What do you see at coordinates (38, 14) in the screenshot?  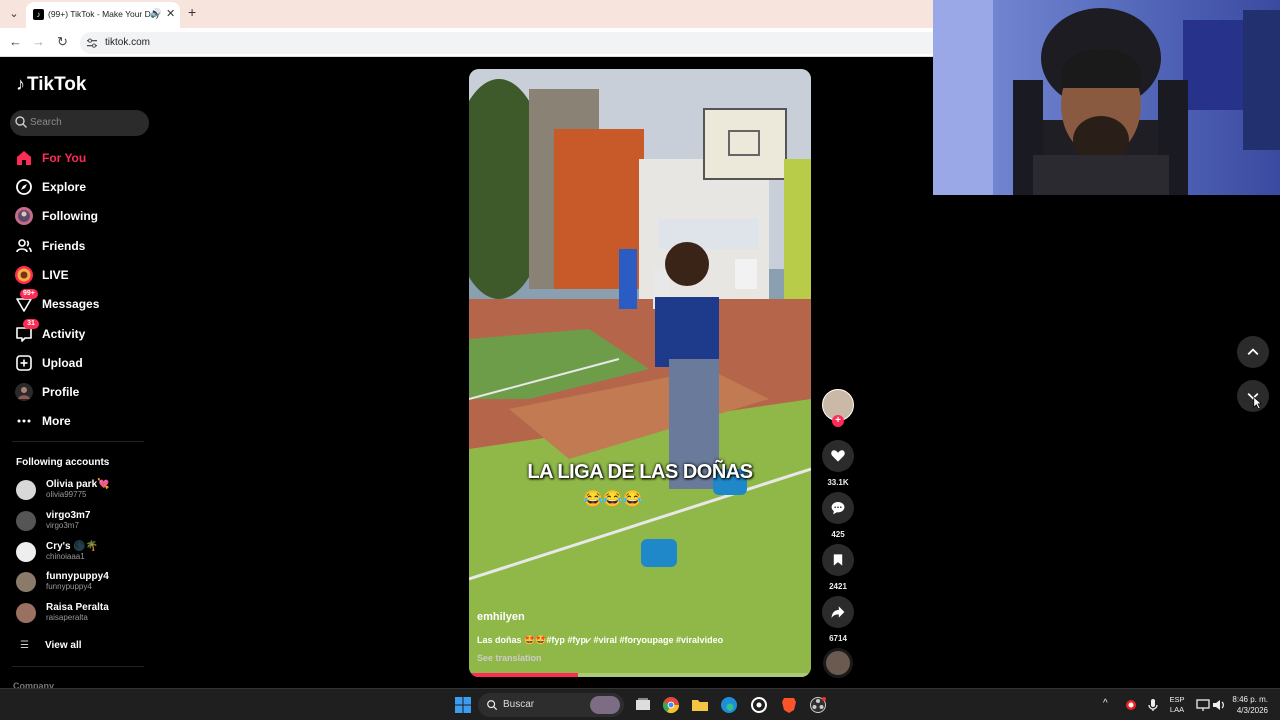 I see `tiktok-favicon-icon: ♪` at bounding box center [38, 14].